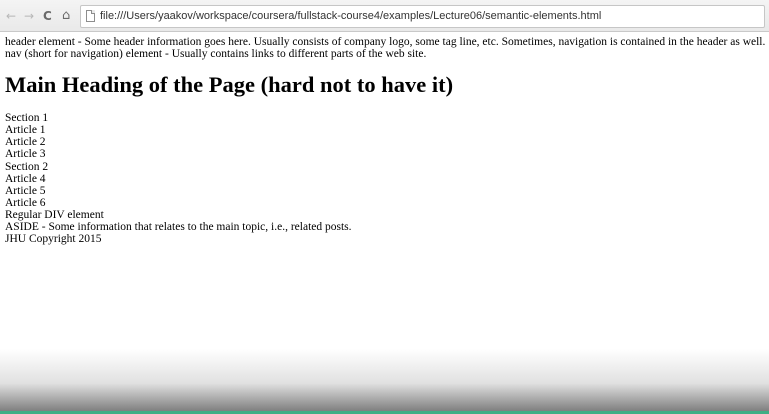  What do you see at coordinates (384, 380) in the screenshot?
I see `bottom-shadow` at bounding box center [384, 380].